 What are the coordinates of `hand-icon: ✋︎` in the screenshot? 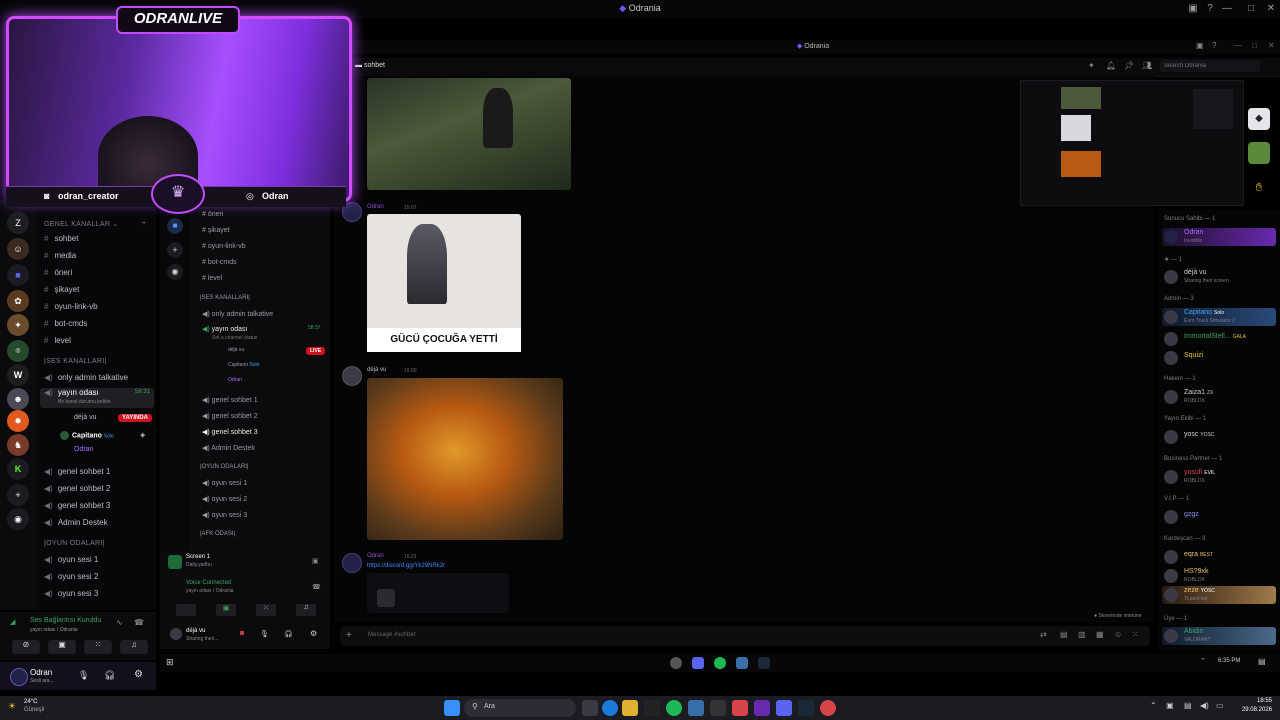 It's located at (1259, 187).